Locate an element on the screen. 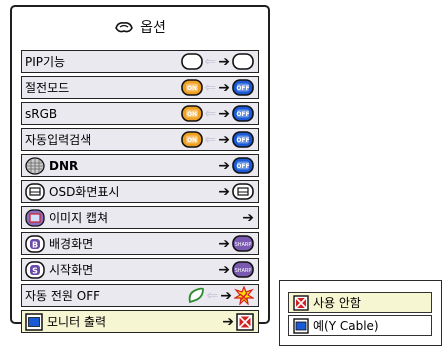 The width and height of the screenshot is (444, 358). menu-row-label: PIP기능 is located at coordinates (45, 62).